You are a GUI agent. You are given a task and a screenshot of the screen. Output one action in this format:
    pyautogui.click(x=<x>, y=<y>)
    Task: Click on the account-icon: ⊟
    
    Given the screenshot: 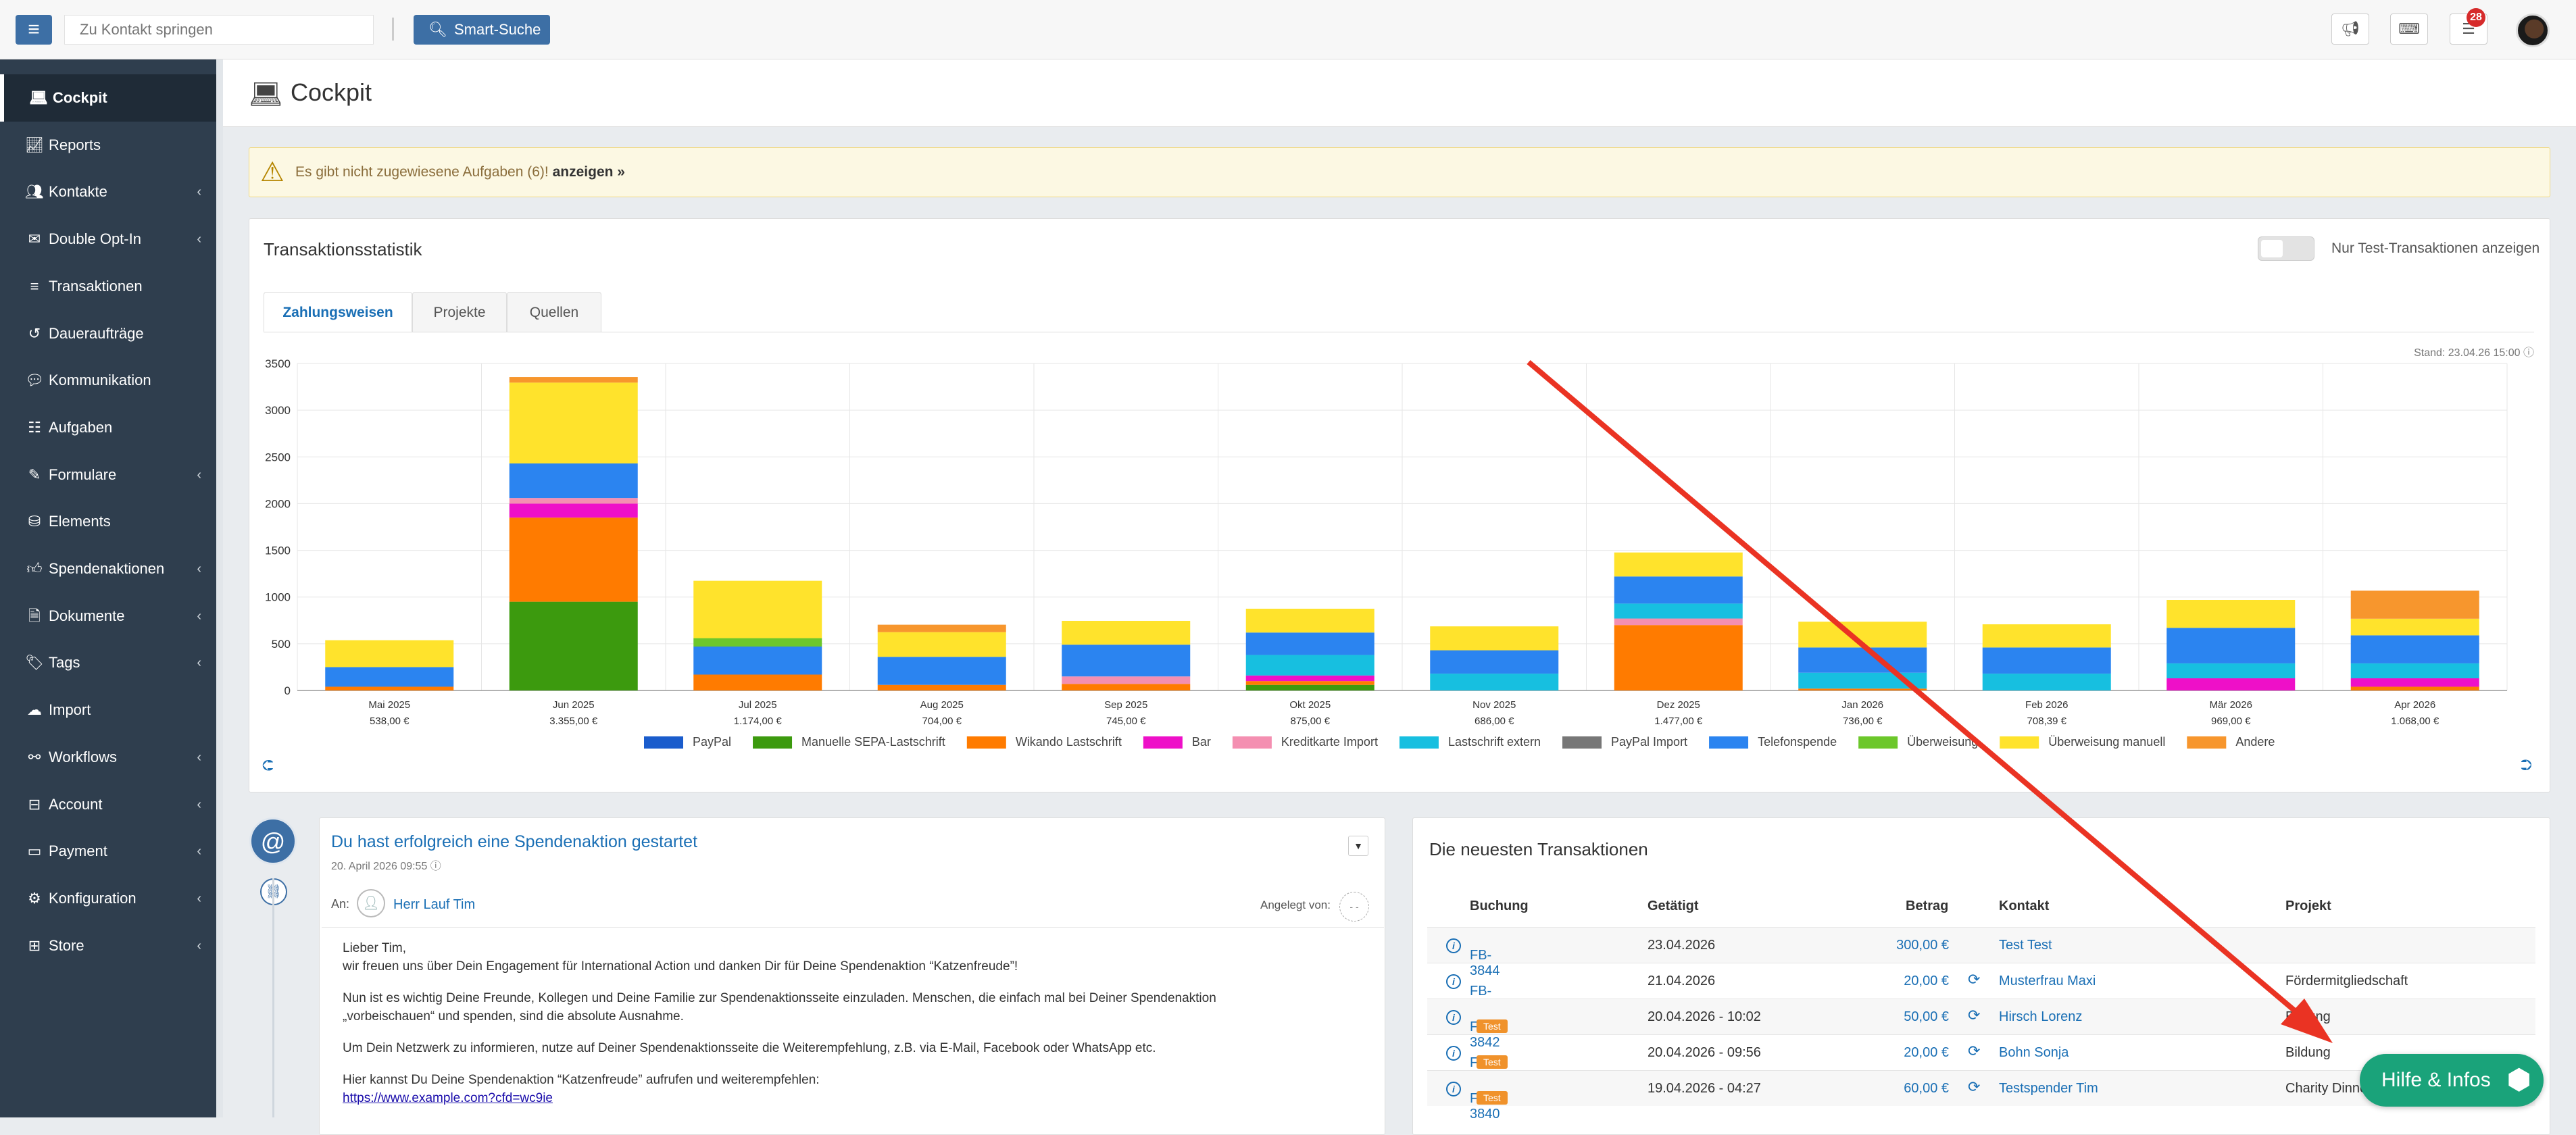 What is the action you would take?
    pyautogui.click(x=34, y=804)
    